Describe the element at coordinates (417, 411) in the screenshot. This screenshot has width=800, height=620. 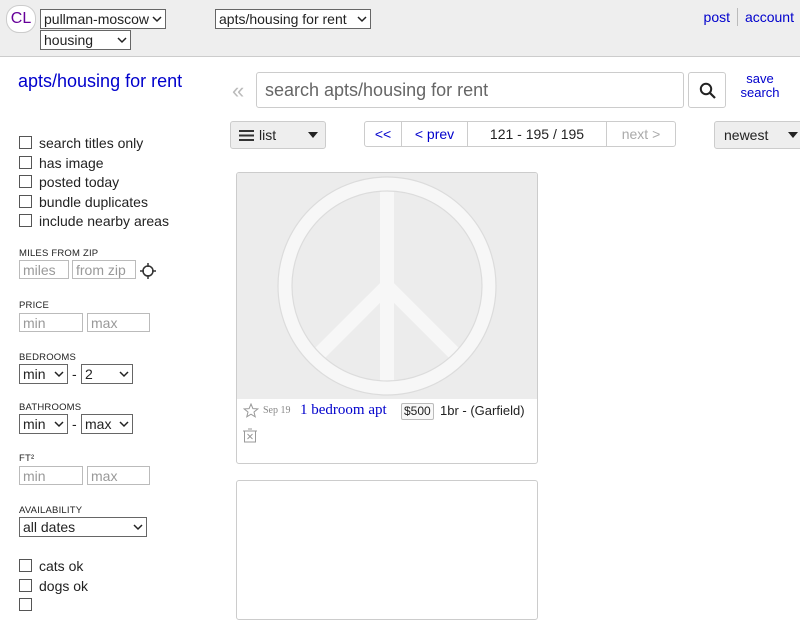
I see `price-badge: $500` at that location.